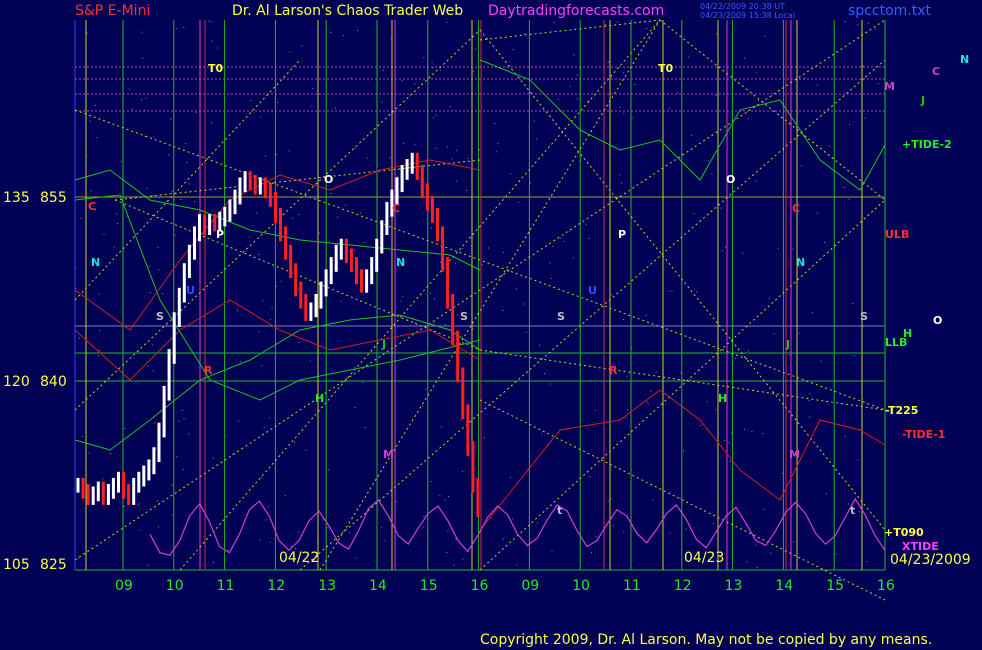 The image size is (982, 650). What do you see at coordinates (576, 11) in the screenshot?
I see `site-title: Daytradingforecasts.com` at bounding box center [576, 11].